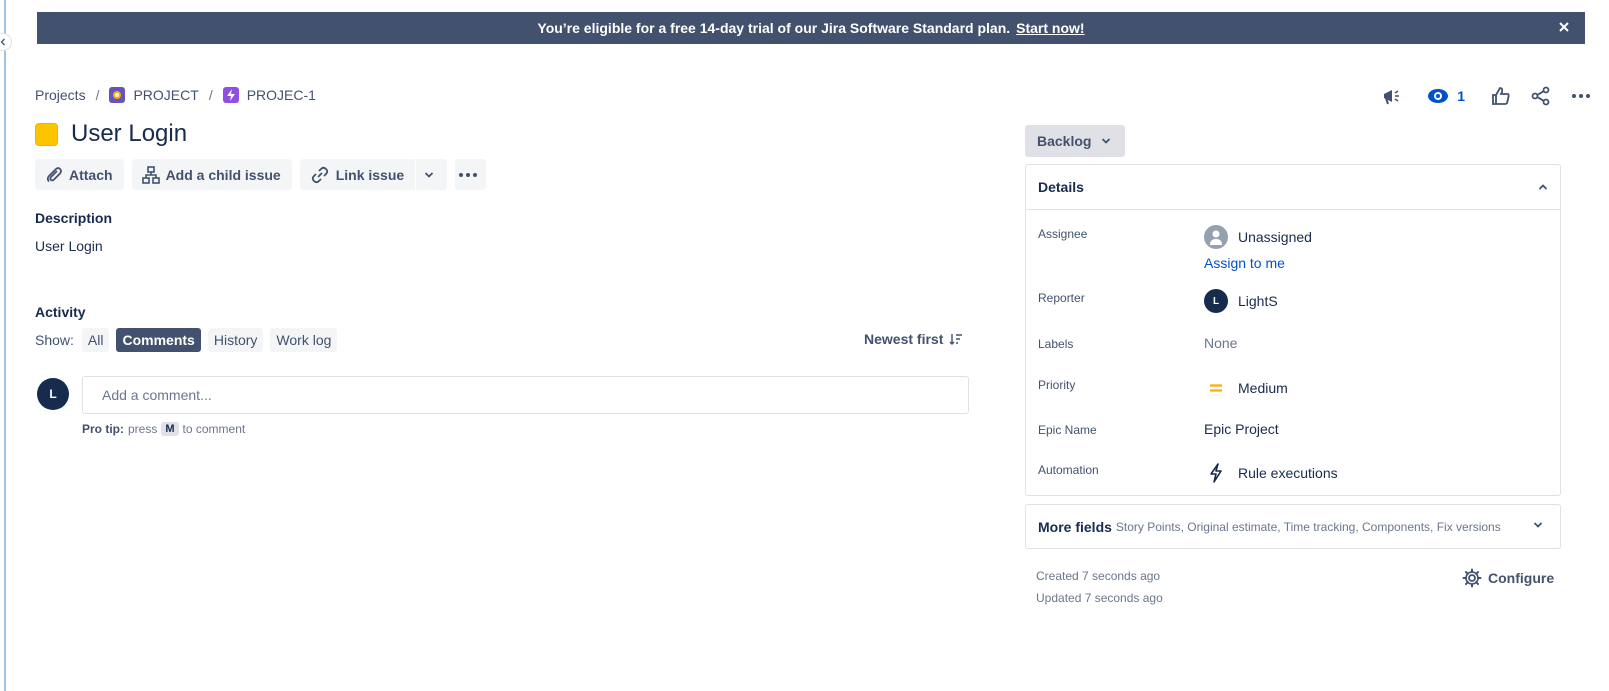 The width and height of the screenshot is (1609, 691). What do you see at coordinates (5, 345) in the screenshot?
I see `sidebar-edge` at bounding box center [5, 345].